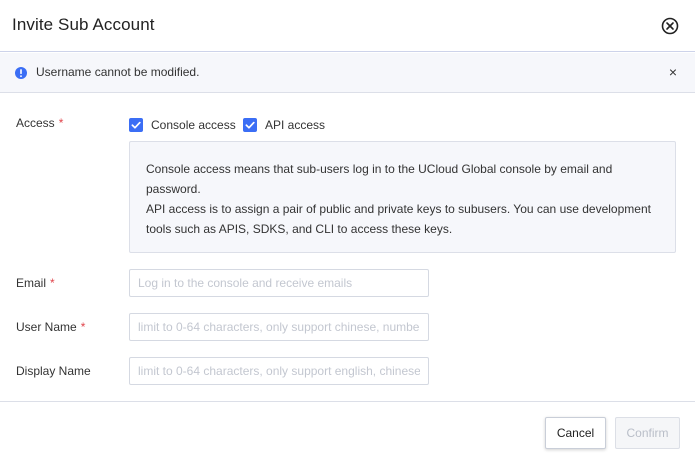  Describe the element at coordinates (118, 72) in the screenshot. I see `alert-message: Username cannot be modified.` at that location.